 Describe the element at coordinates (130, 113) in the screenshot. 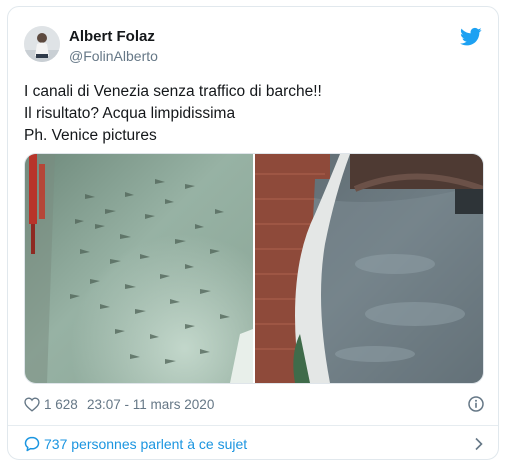

I see `tweet-text-line: Il risultato? Acqua limpidissima` at that location.